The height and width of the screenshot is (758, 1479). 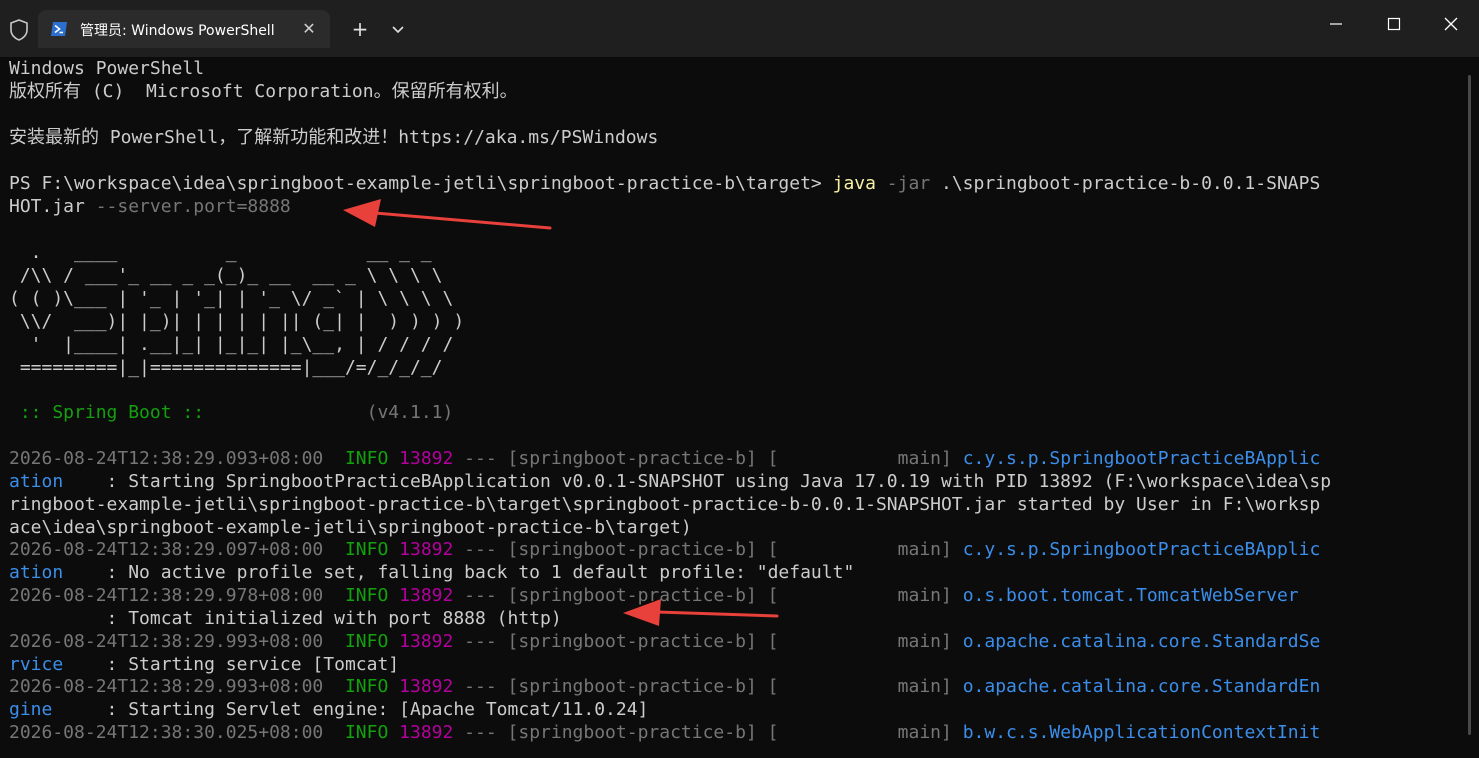 I want to click on header-line: 版权所有 (C) Microsoft Corporation。保留所有权利。, so click(x=263, y=91).